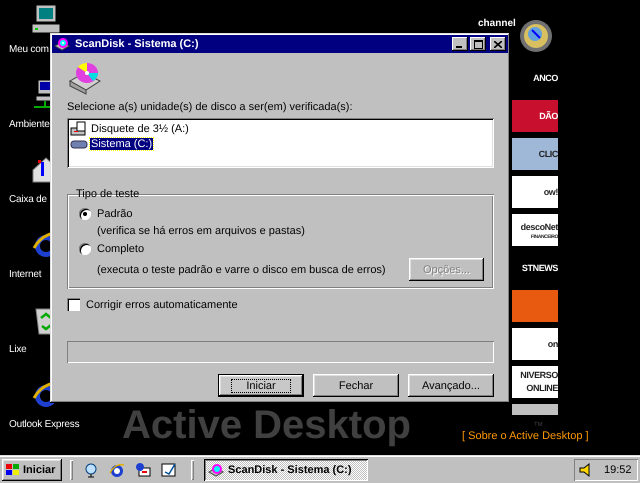  I want to click on flag-icon, so click(13, 470).